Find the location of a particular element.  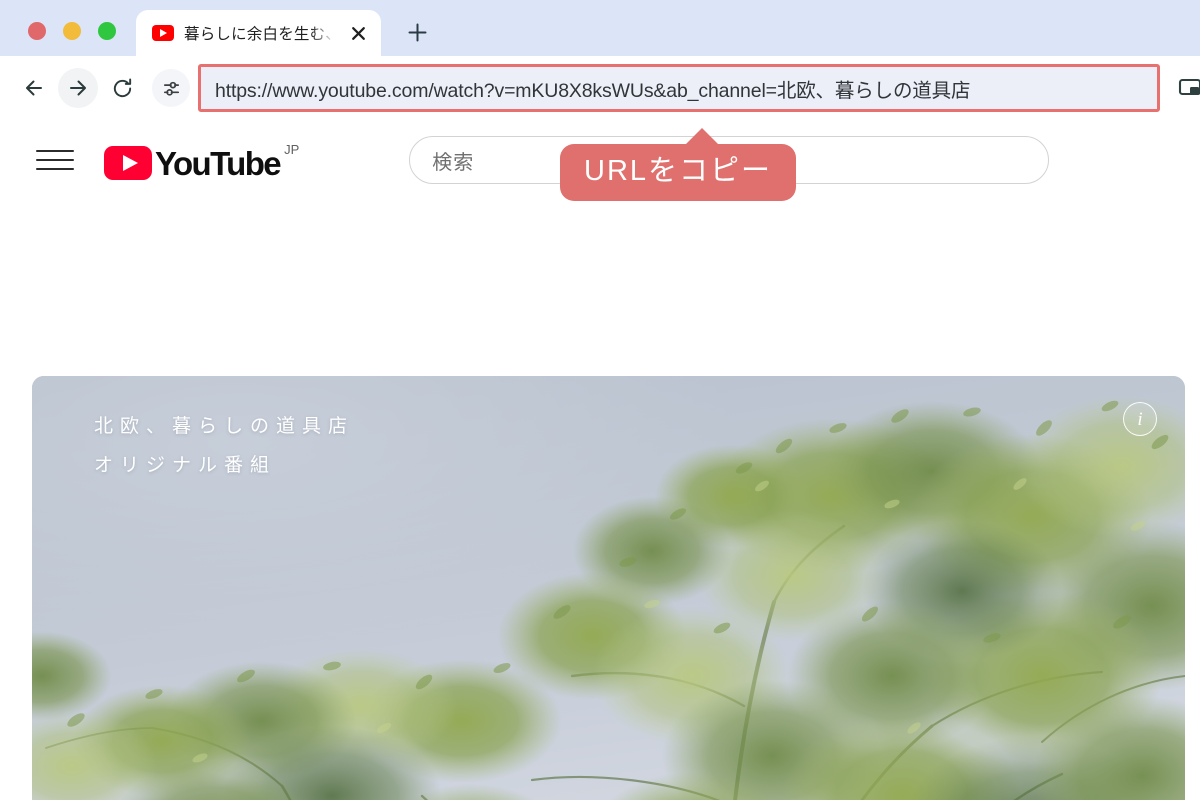

back-arrow-icon is located at coordinates (34, 88).